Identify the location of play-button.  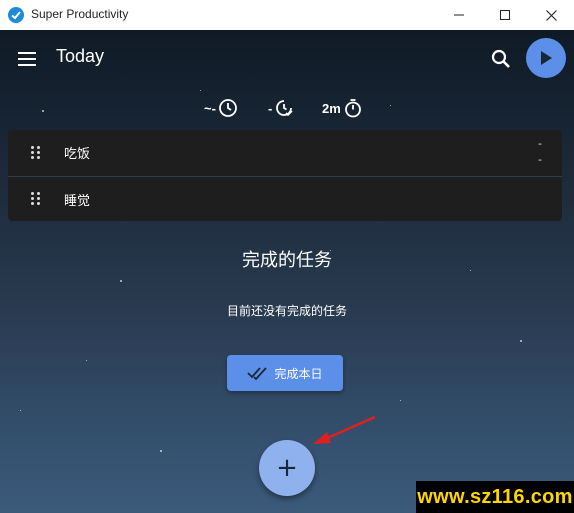
(546, 58).